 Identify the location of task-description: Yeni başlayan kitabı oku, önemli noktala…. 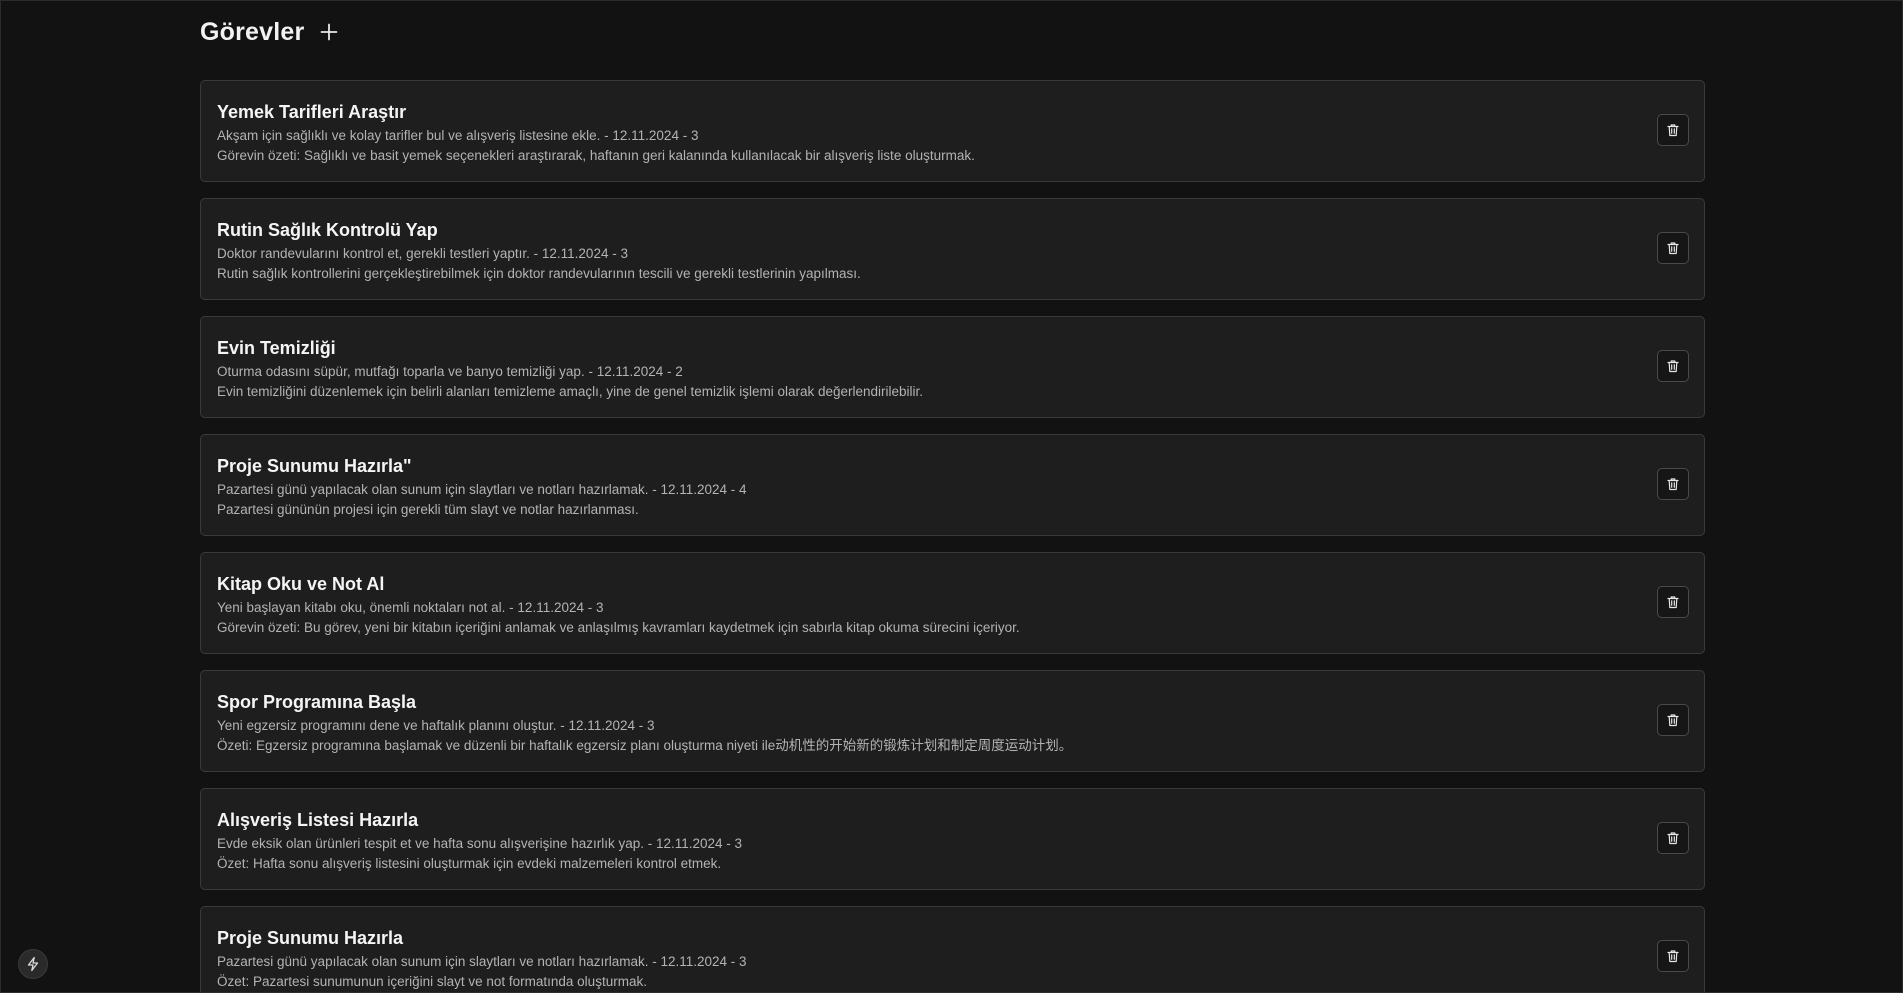
(410, 607).